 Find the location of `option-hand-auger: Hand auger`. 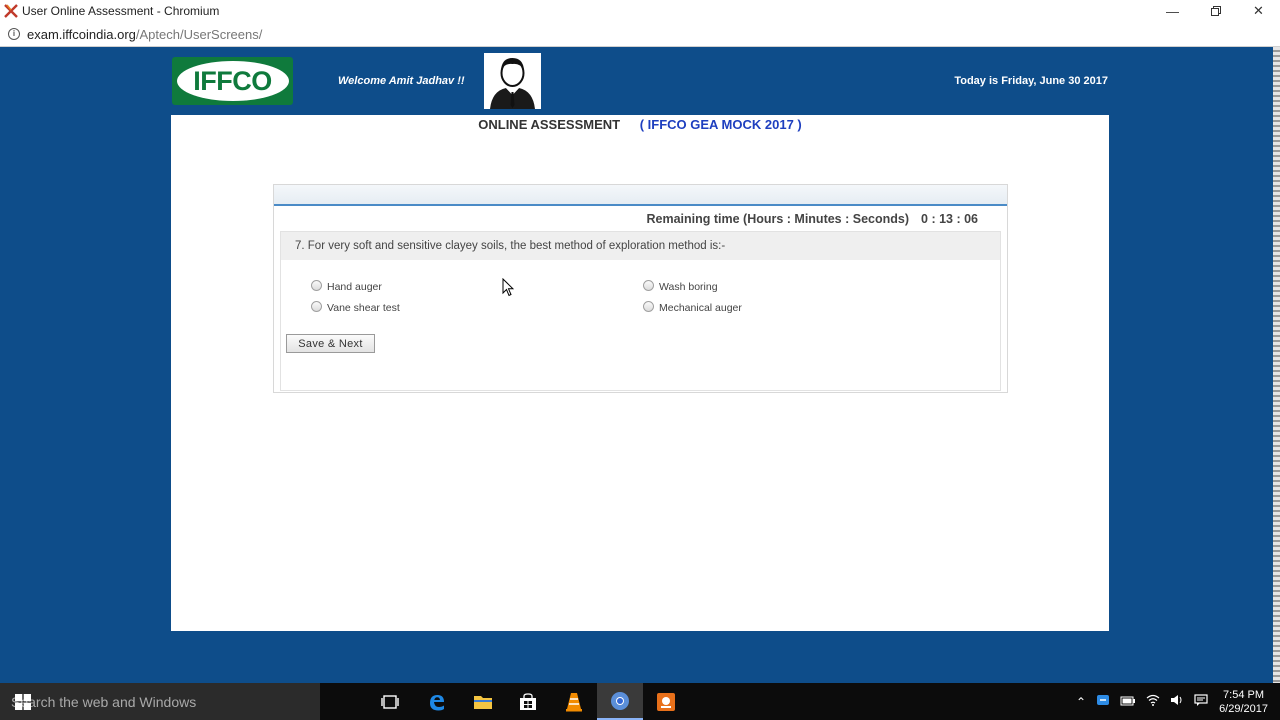

option-hand-auger: Hand auger is located at coordinates (346, 286).